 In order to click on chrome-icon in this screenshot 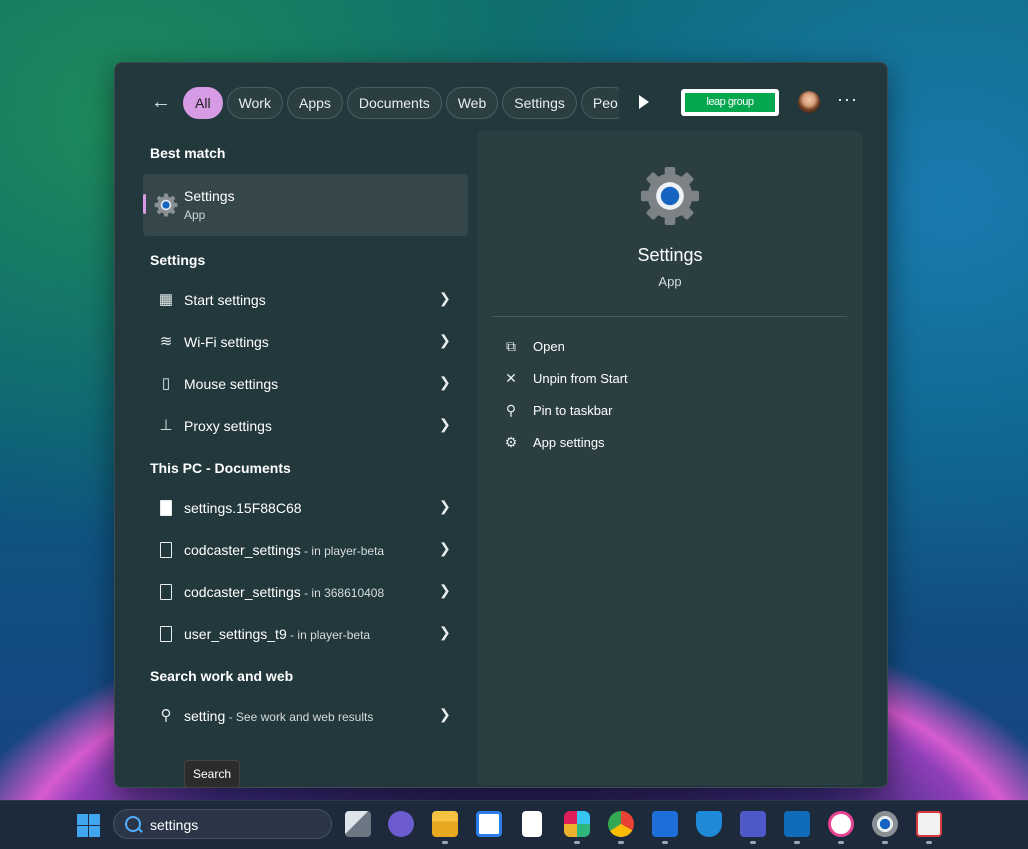, I will do `click(621, 824)`.